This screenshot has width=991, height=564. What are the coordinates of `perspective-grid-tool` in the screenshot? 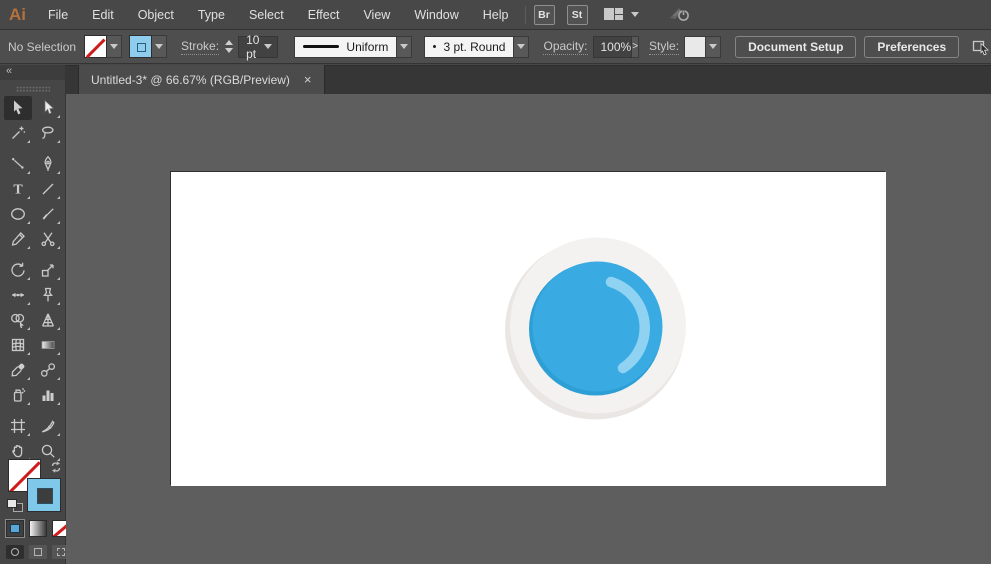 It's located at (48, 320).